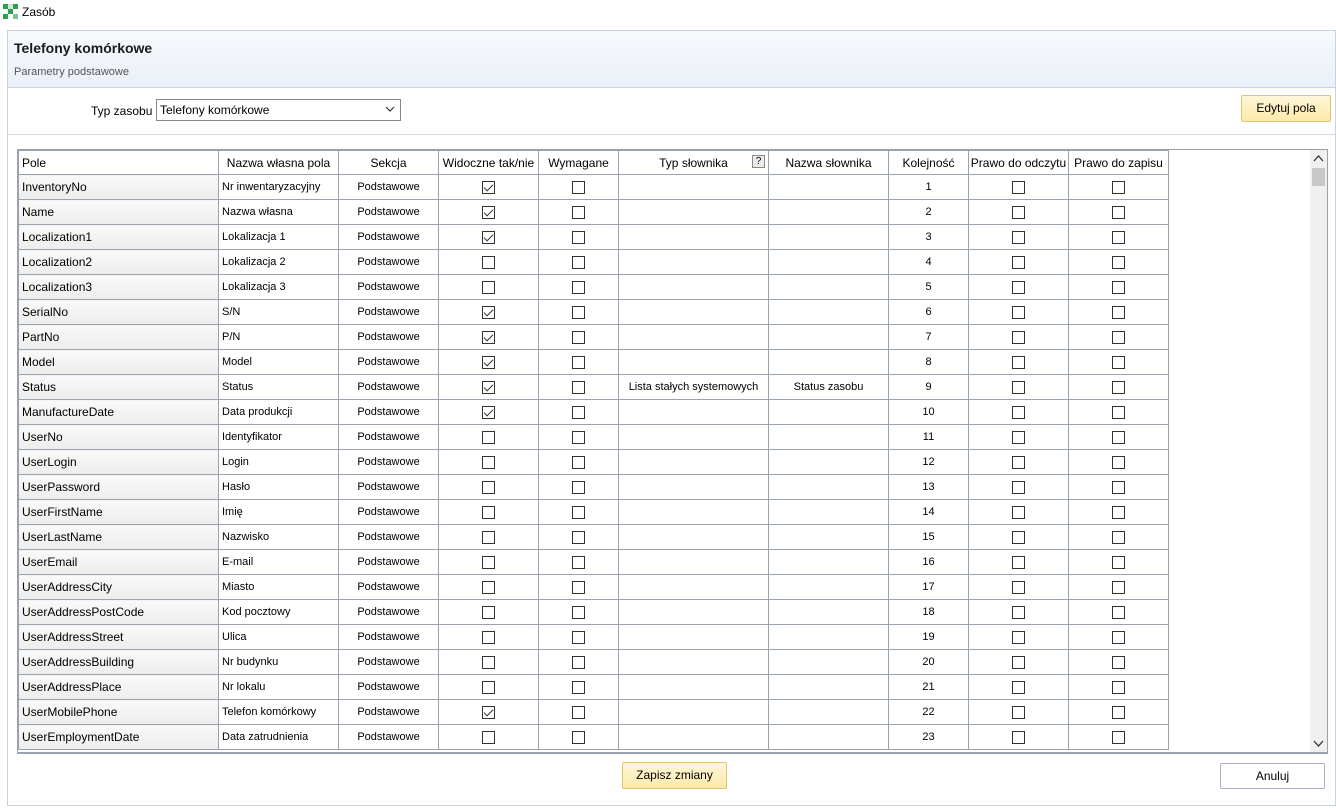  Describe the element at coordinates (1318, 158) in the screenshot. I see `scroll-up-icon` at that location.